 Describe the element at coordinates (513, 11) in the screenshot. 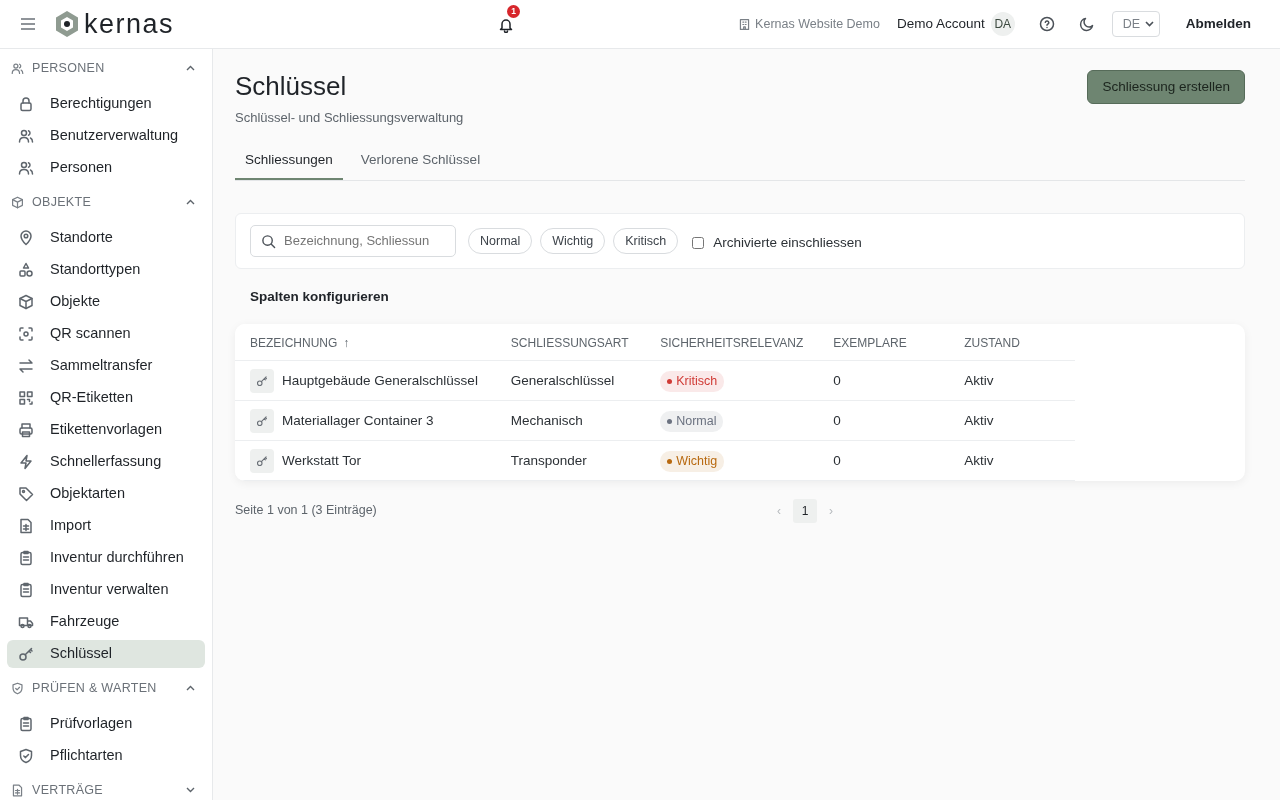

I see `notification-count: 1` at that location.